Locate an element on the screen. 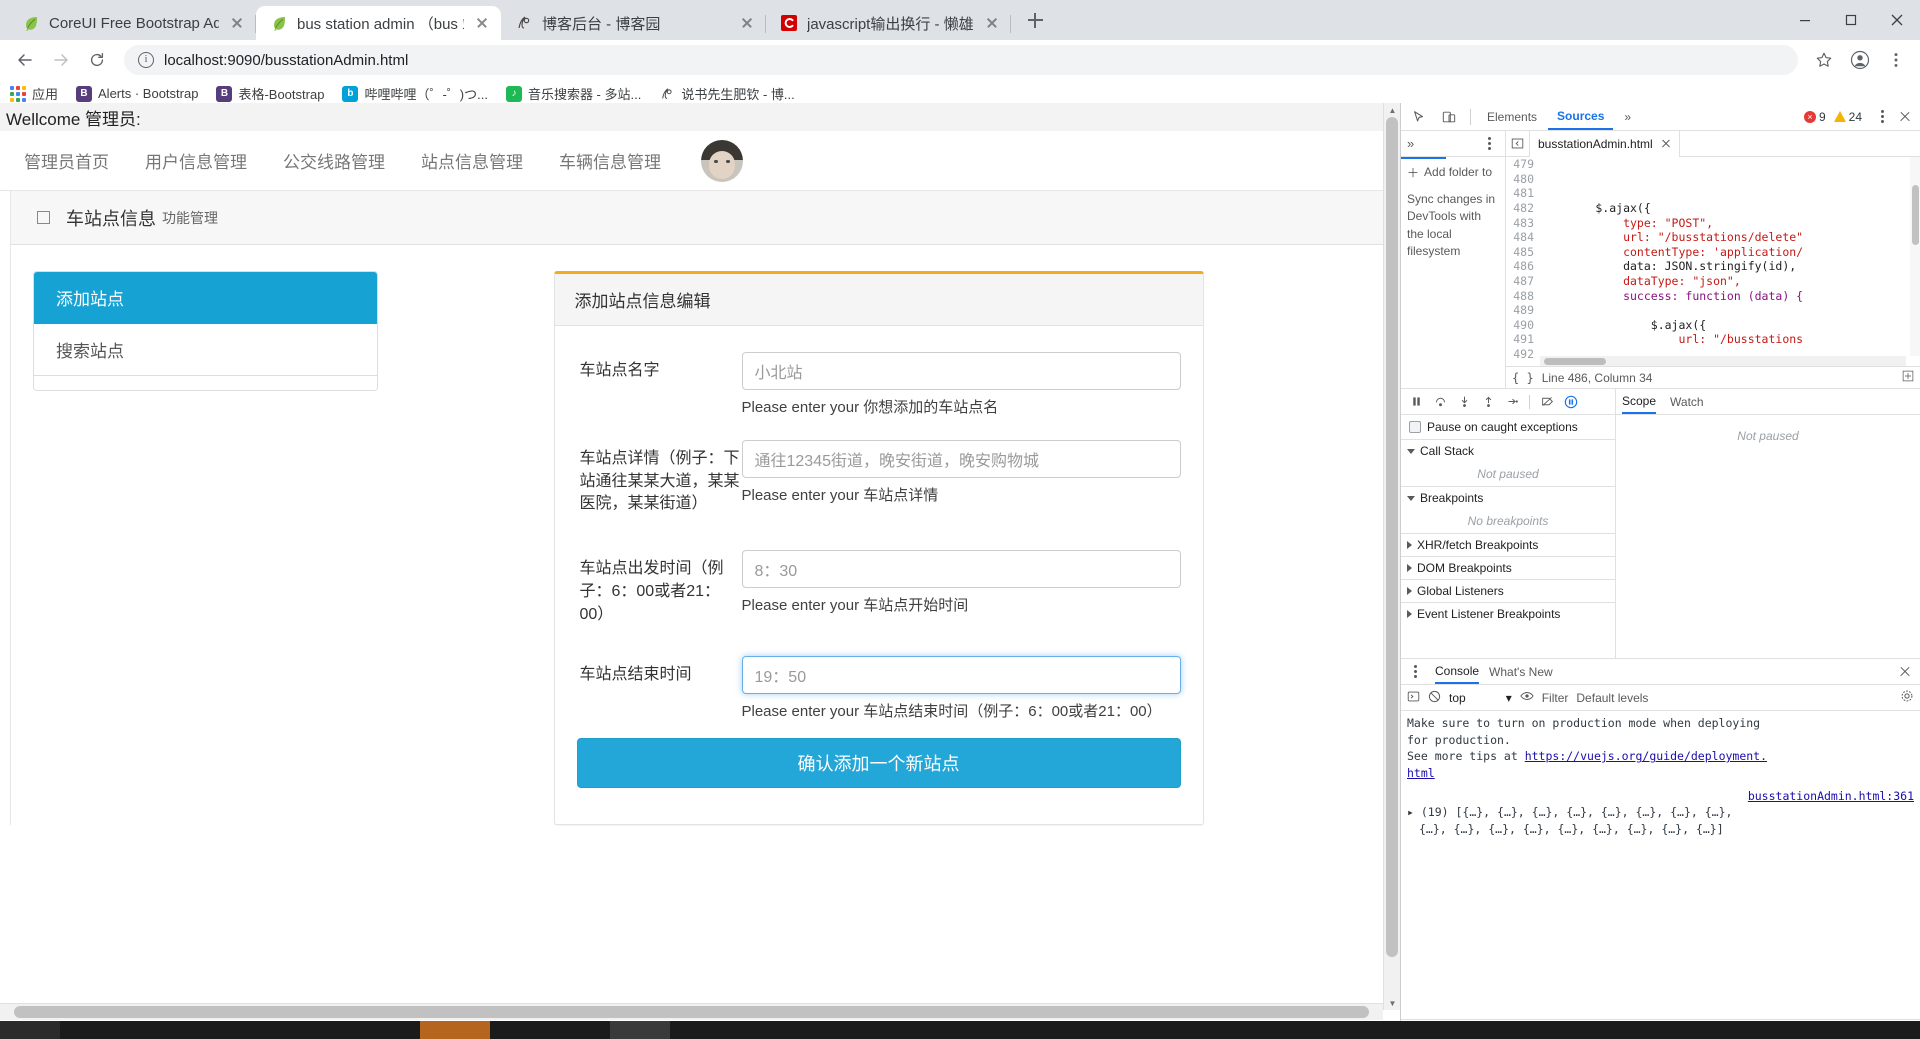 Image resolution: width=1920 pixels, height=1039 pixels. section-header: Call Stack is located at coordinates (1508, 451).